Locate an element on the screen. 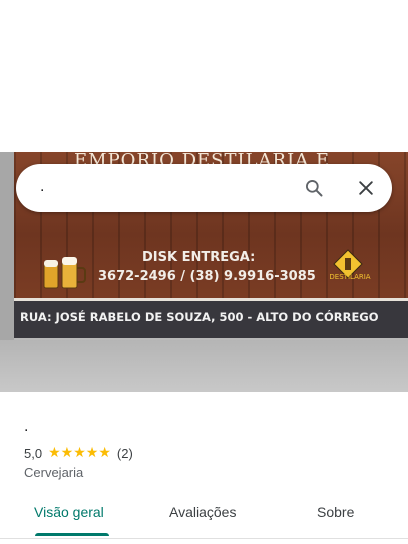 This screenshot has height=544, width=408. search-input: . is located at coordinates (42, 187).